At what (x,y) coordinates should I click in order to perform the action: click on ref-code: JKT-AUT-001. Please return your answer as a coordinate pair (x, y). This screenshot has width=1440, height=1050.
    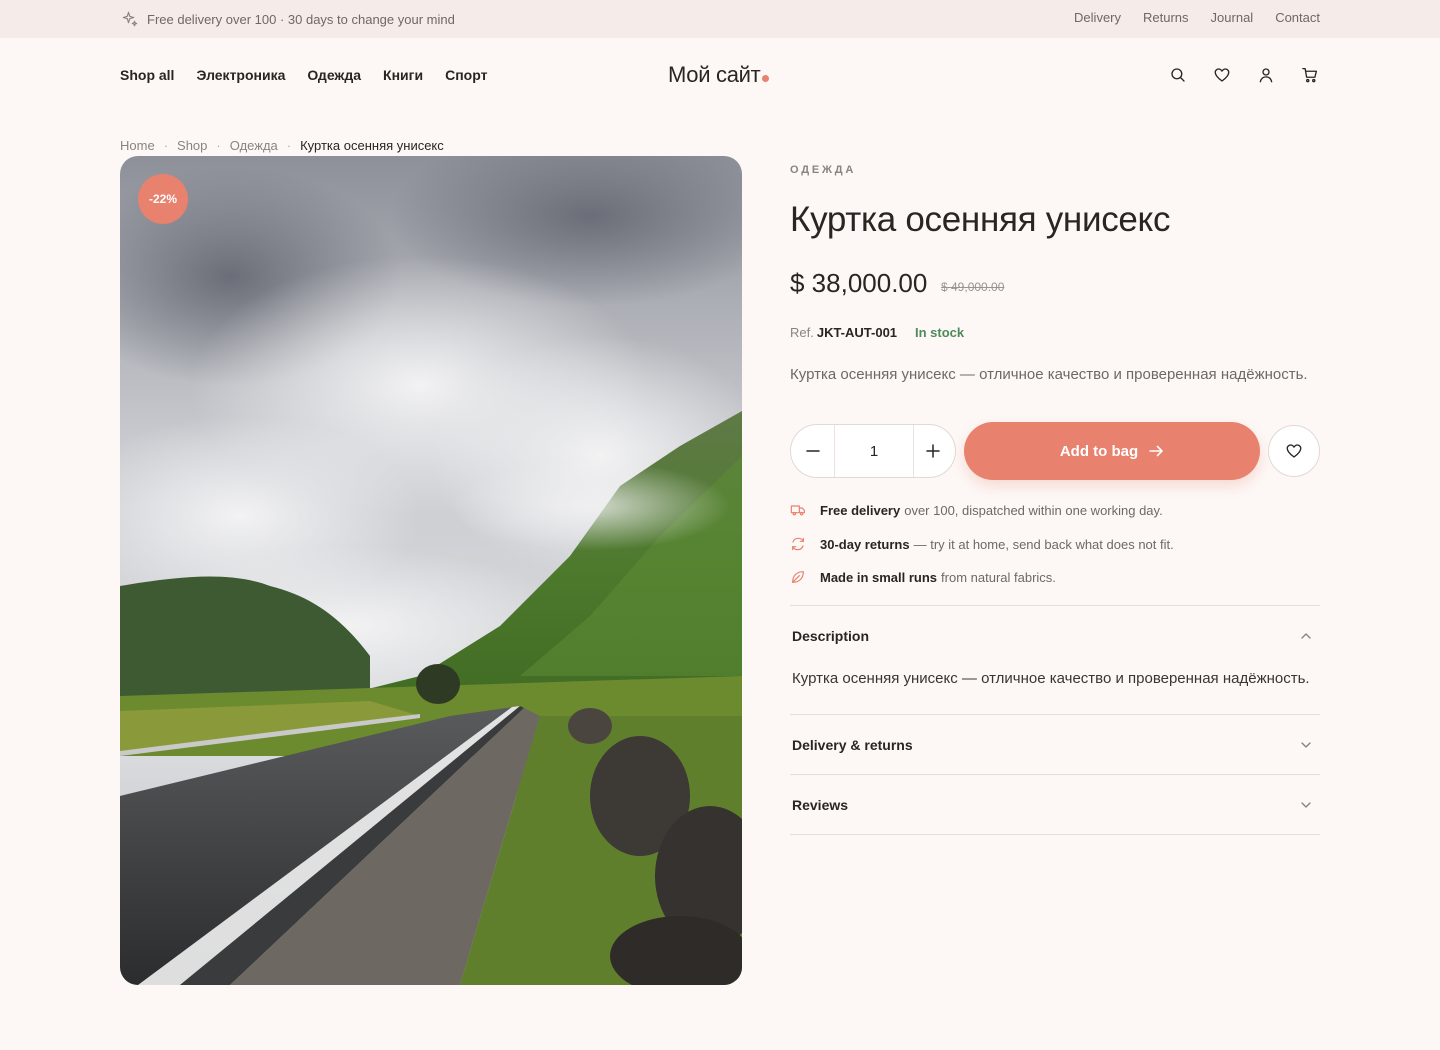
    Looking at the image, I should click on (857, 332).